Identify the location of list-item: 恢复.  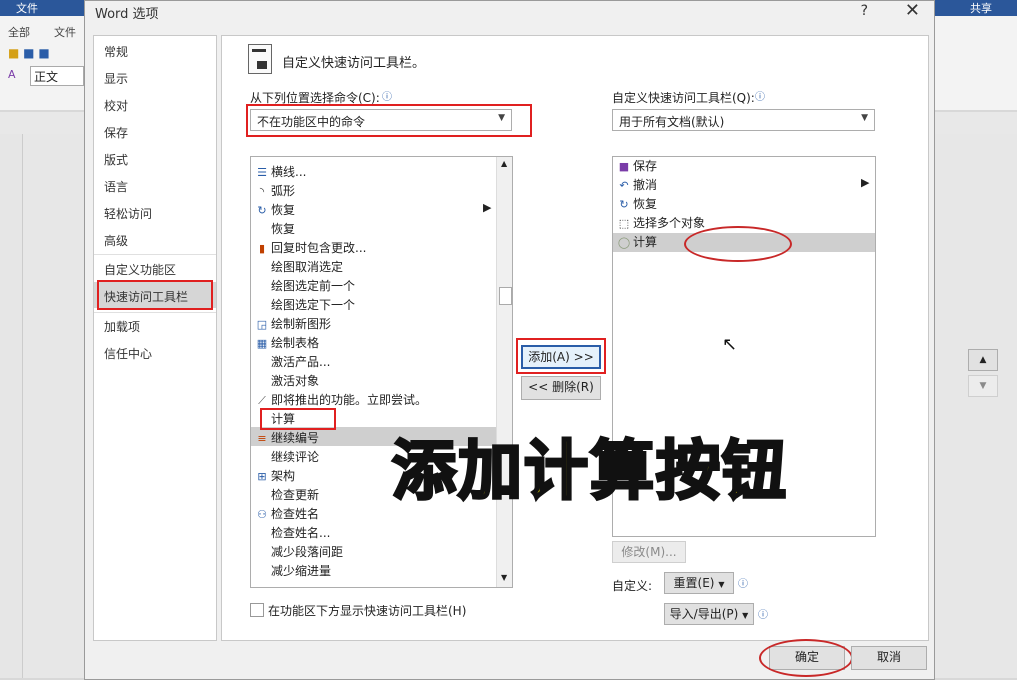
(274, 229).